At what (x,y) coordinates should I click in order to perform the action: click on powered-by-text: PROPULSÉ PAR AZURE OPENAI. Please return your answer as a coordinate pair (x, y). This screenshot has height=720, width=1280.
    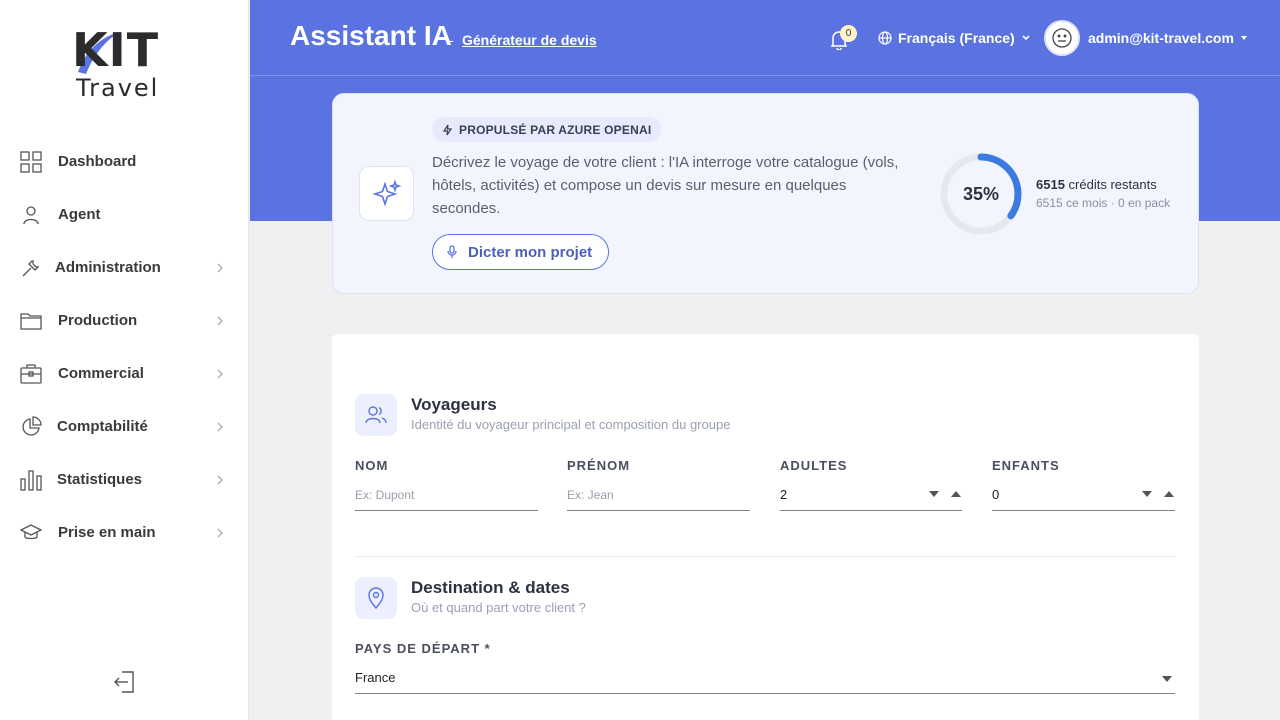
    Looking at the image, I should click on (555, 129).